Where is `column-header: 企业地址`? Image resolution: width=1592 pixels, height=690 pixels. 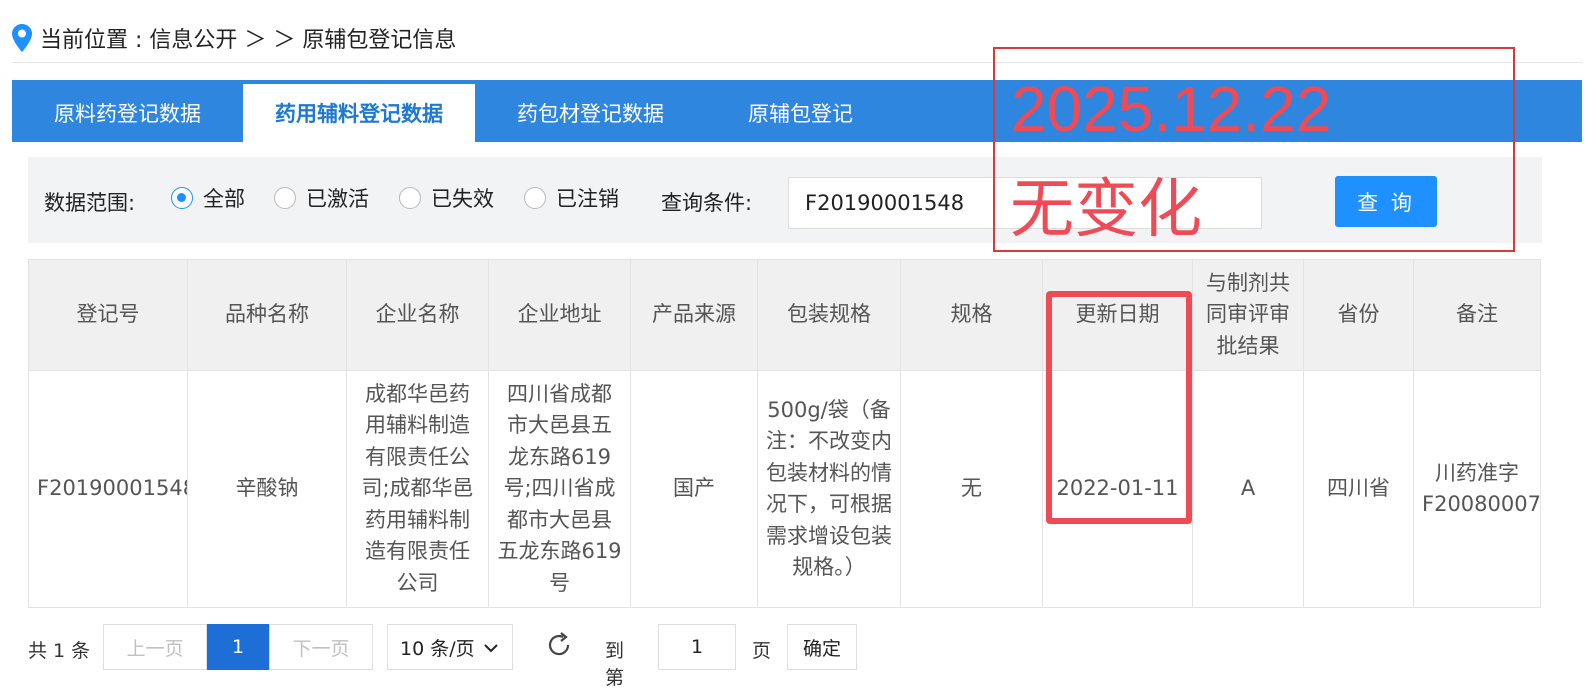
column-header: 企业地址 is located at coordinates (559, 315).